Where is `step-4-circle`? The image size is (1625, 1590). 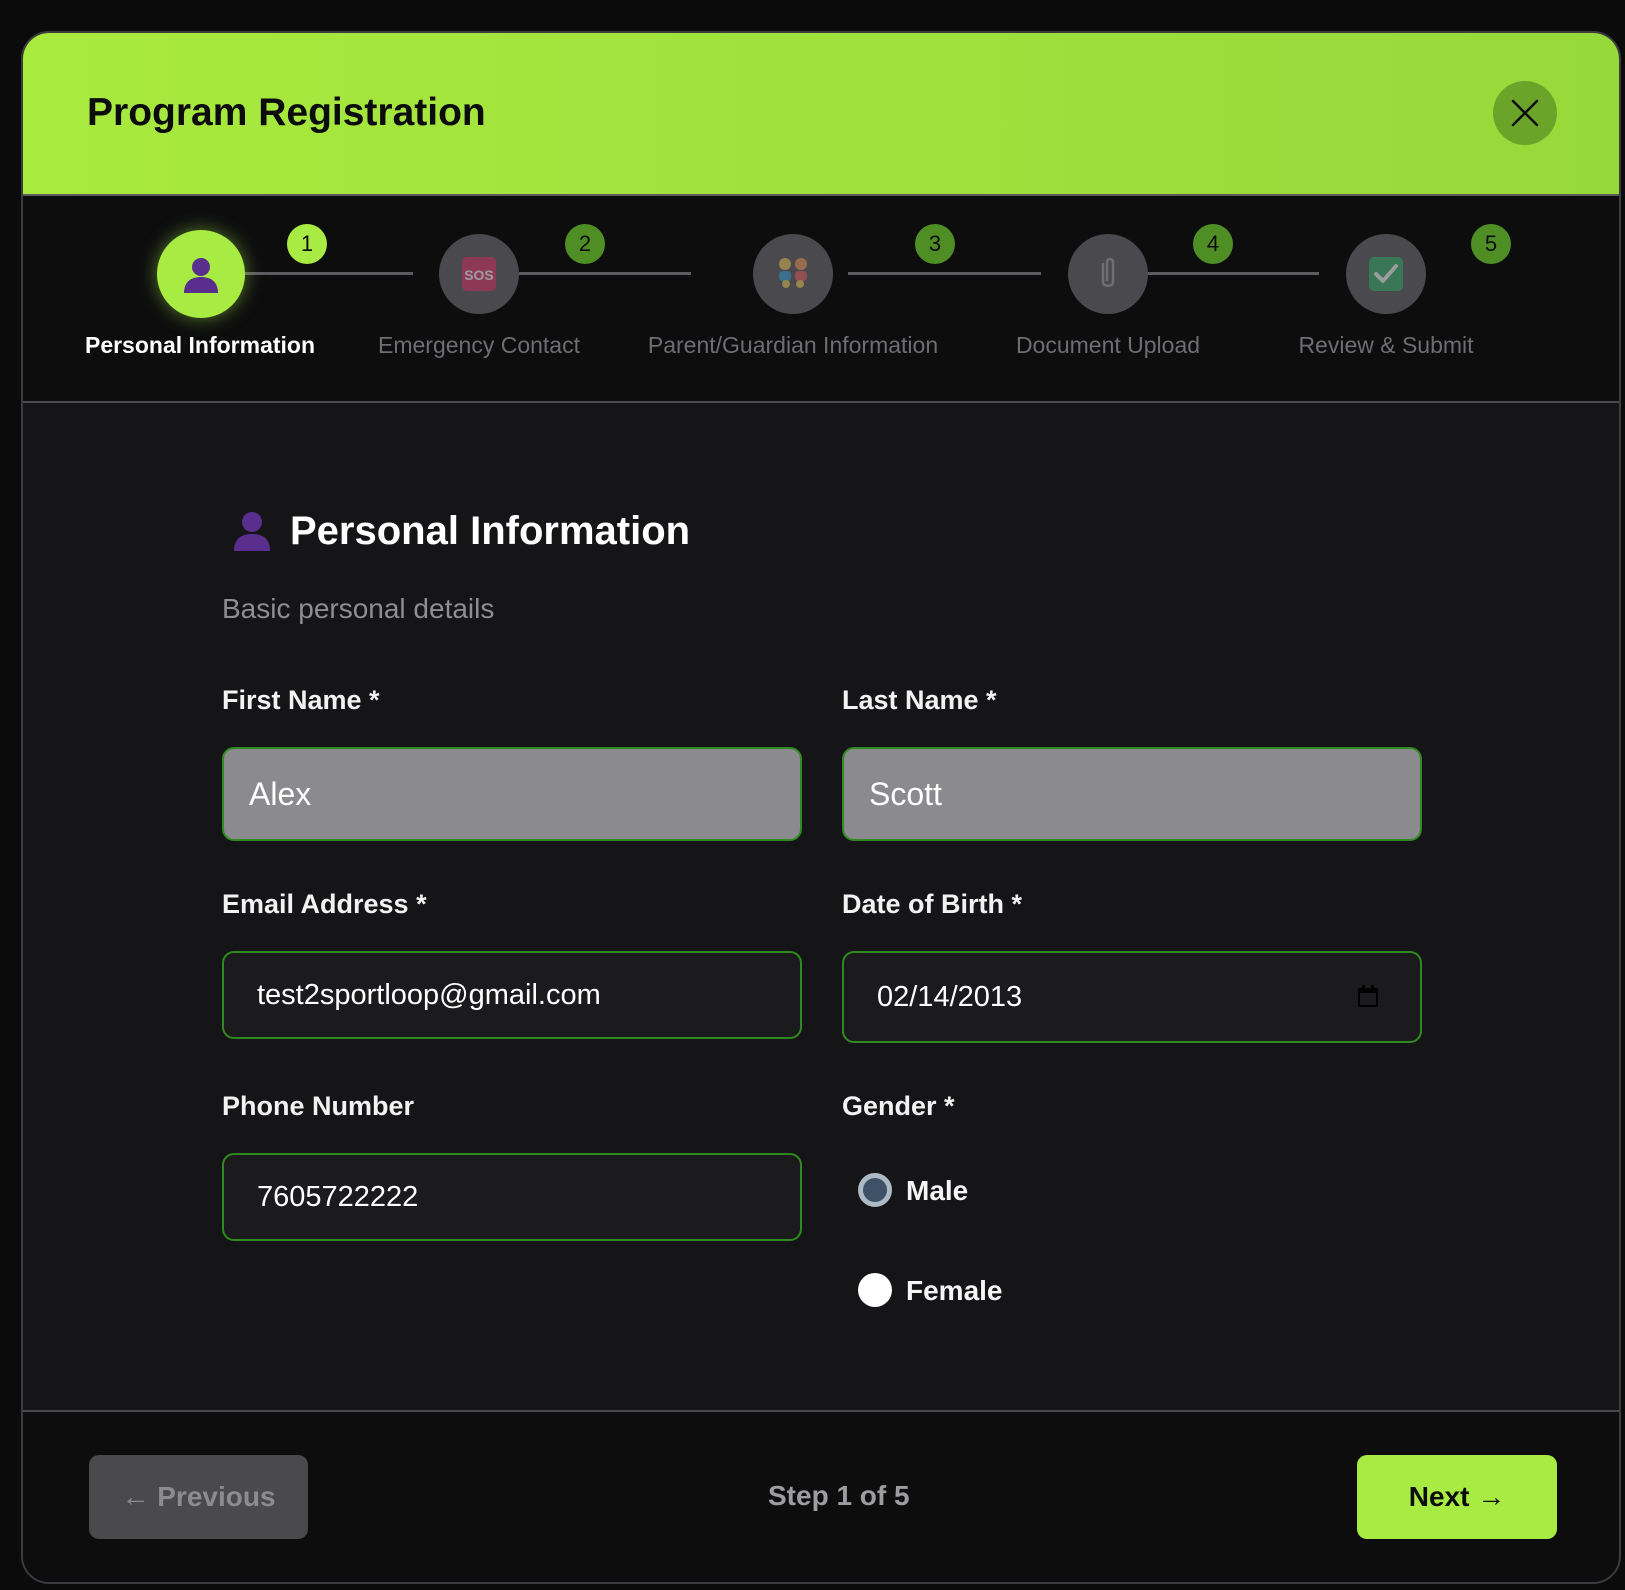
step-4-circle is located at coordinates (1108, 274).